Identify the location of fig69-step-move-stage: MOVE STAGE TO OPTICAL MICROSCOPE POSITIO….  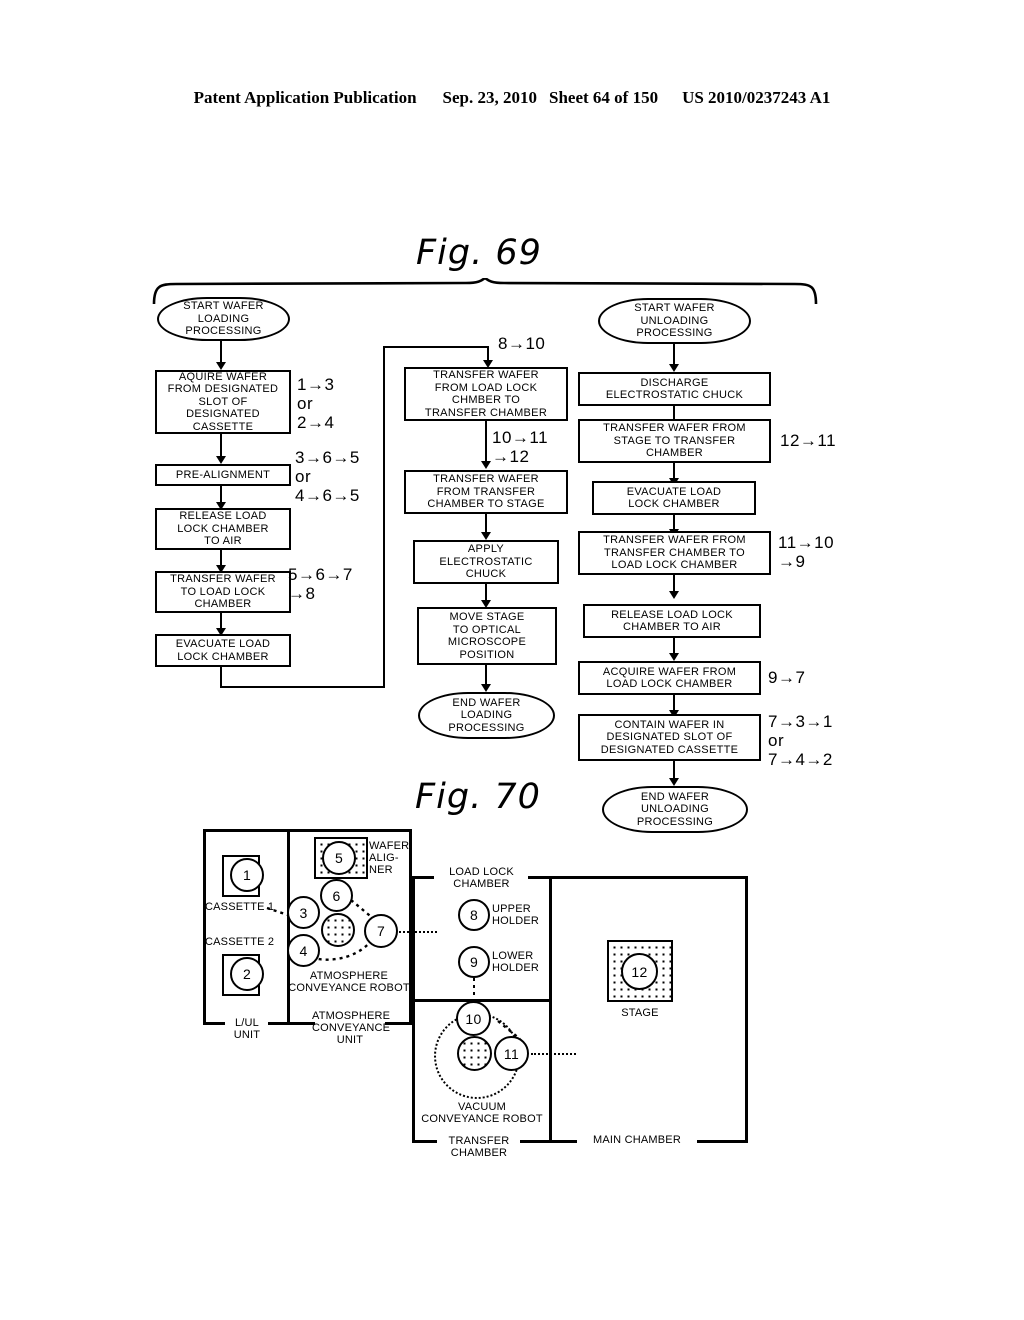
(487, 636).